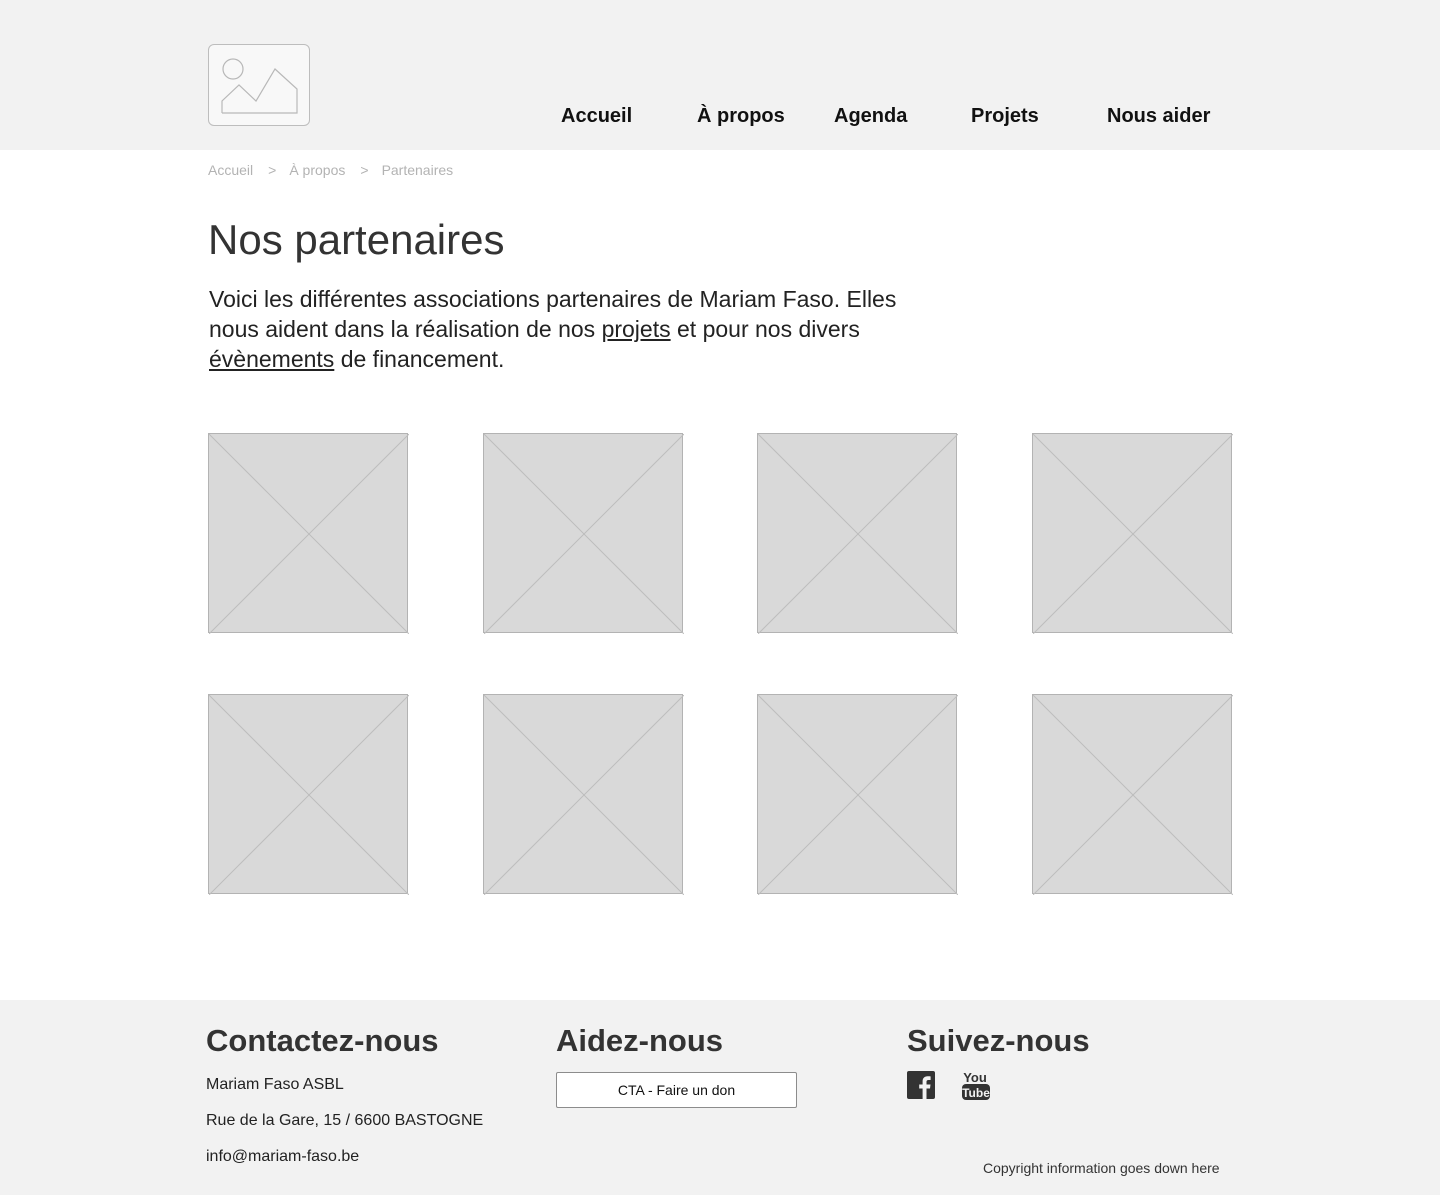 The height and width of the screenshot is (1195, 1440). I want to click on follow-heading: Suivez-nous, so click(998, 1040).